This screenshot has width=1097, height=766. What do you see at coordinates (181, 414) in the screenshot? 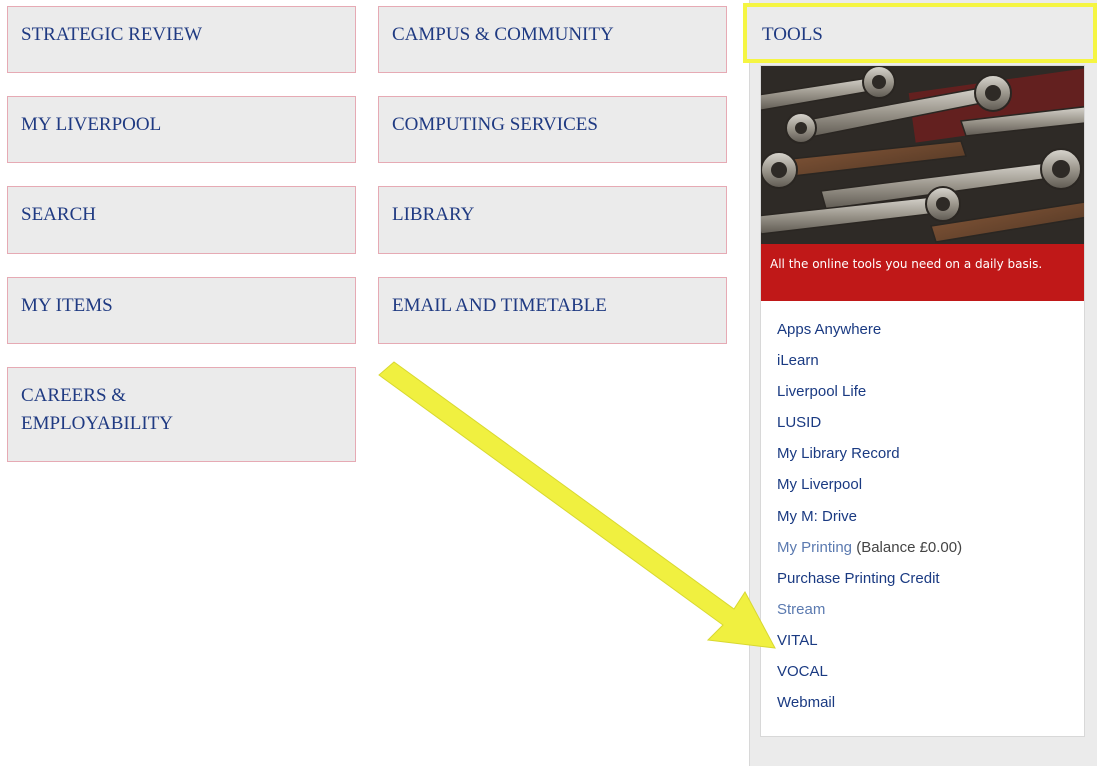
I see `tile-careers-employability: CAREERS & EMPLOYABILITY` at bounding box center [181, 414].